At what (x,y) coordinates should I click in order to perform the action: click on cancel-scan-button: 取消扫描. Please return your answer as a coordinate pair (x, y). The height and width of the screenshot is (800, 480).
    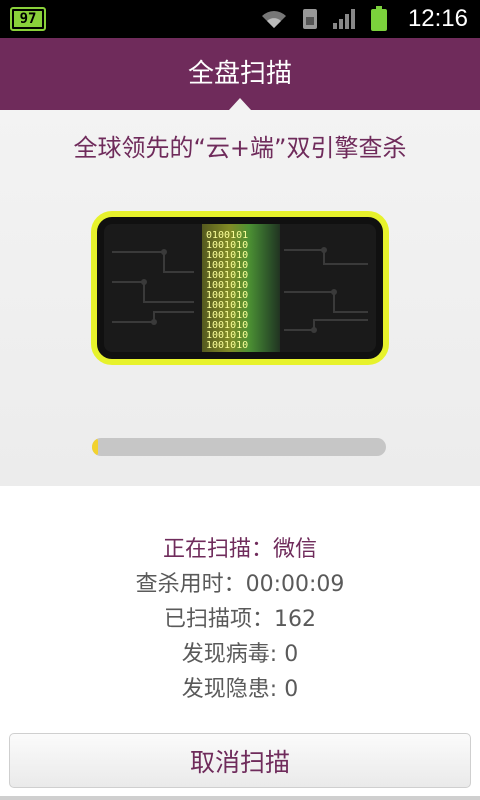
    Looking at the image, I should click on (240, 760).